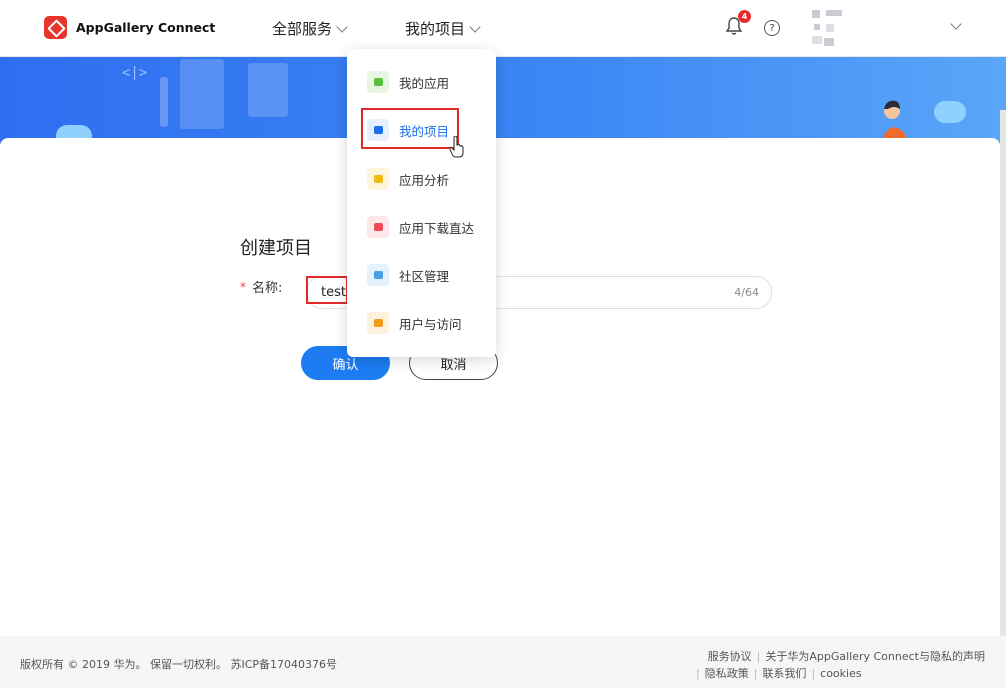  I want to click on footer-links-line2: | 隐私政策 | 联系我们 | cookies, so click(779, 673).